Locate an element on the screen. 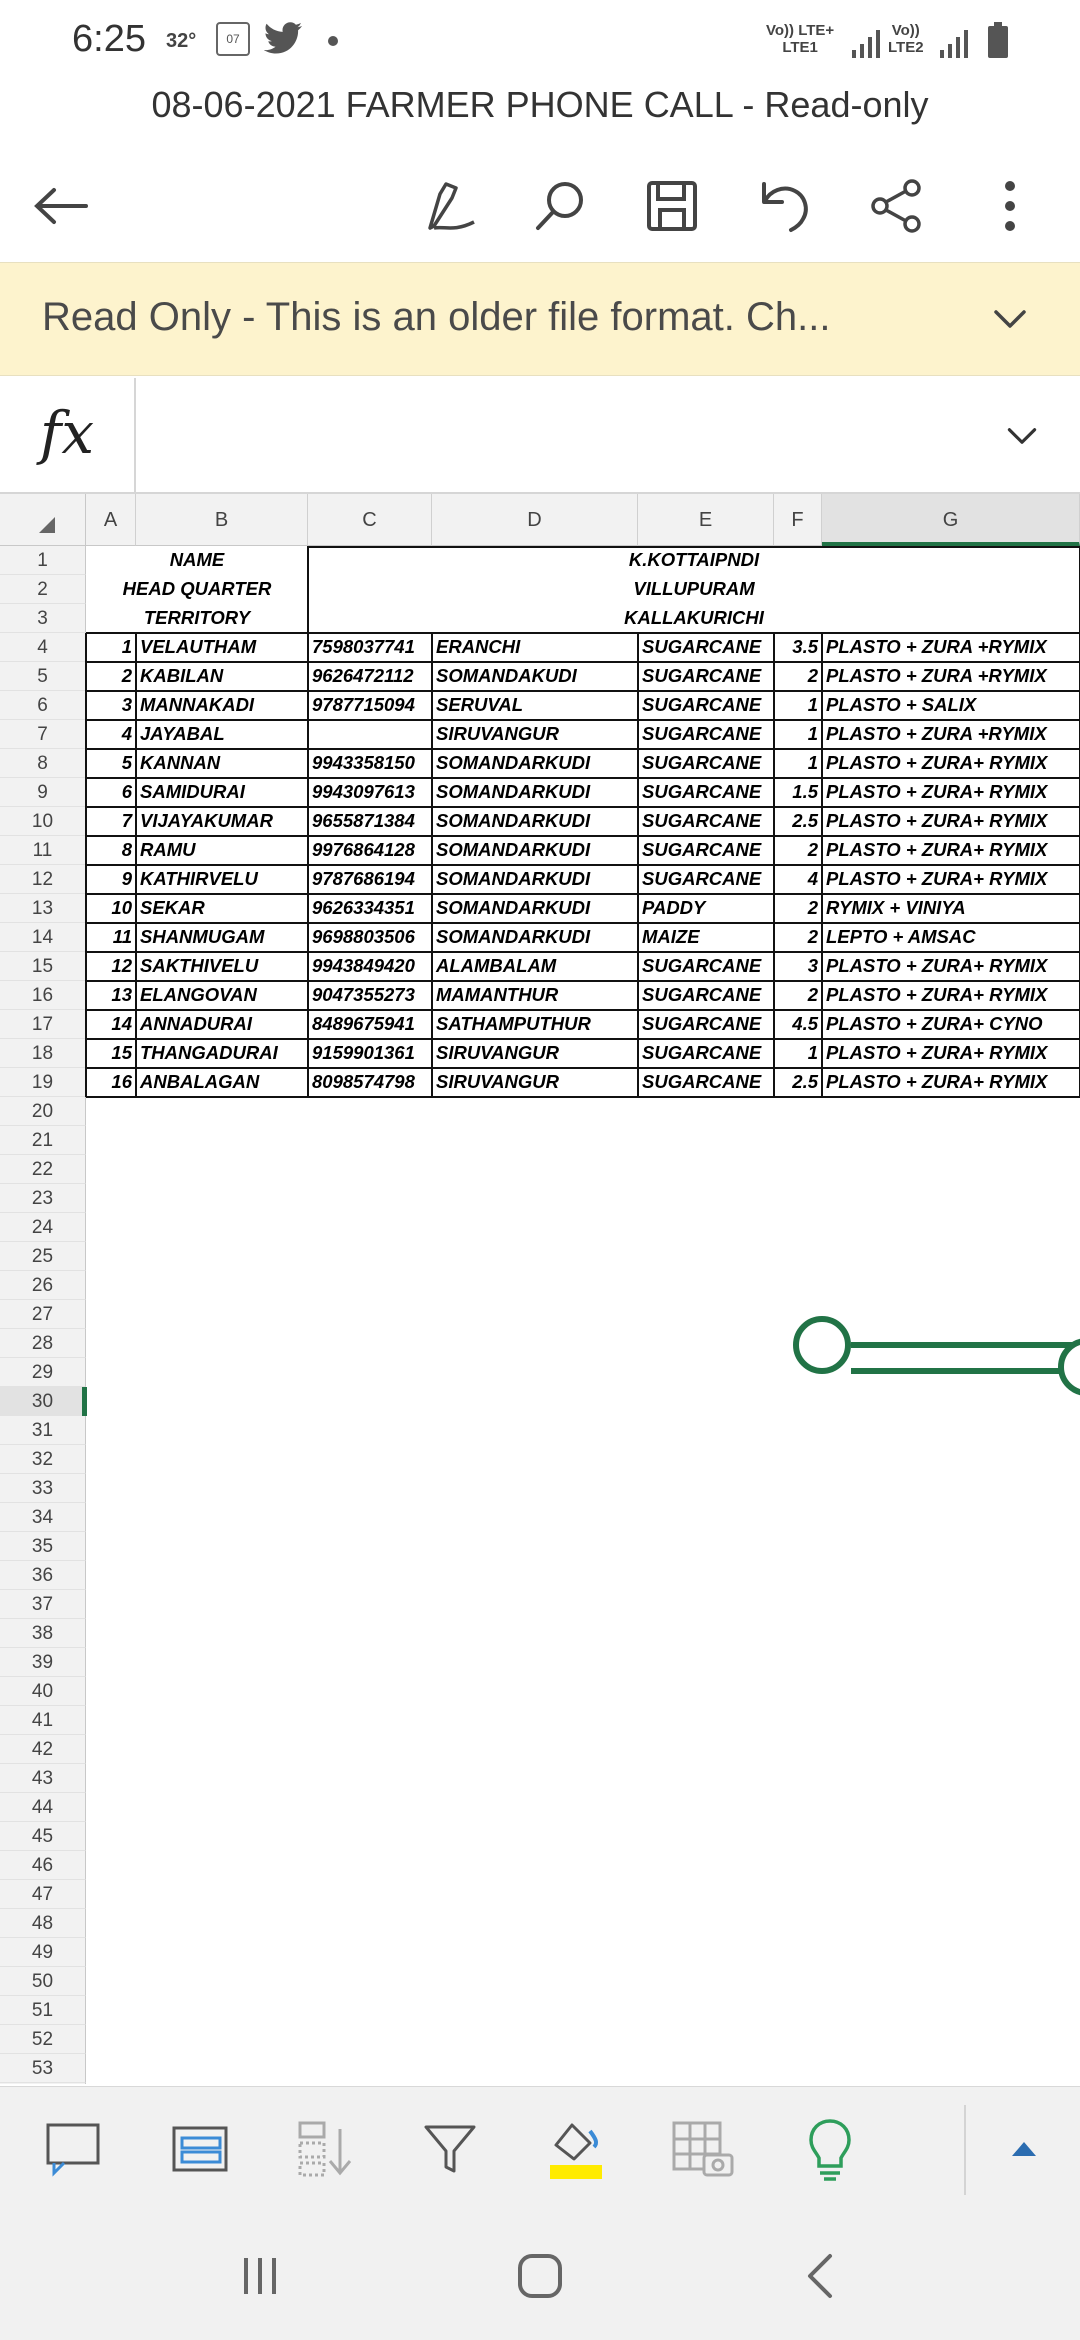  row-header: 43 is located at coordinates (43, 1778).